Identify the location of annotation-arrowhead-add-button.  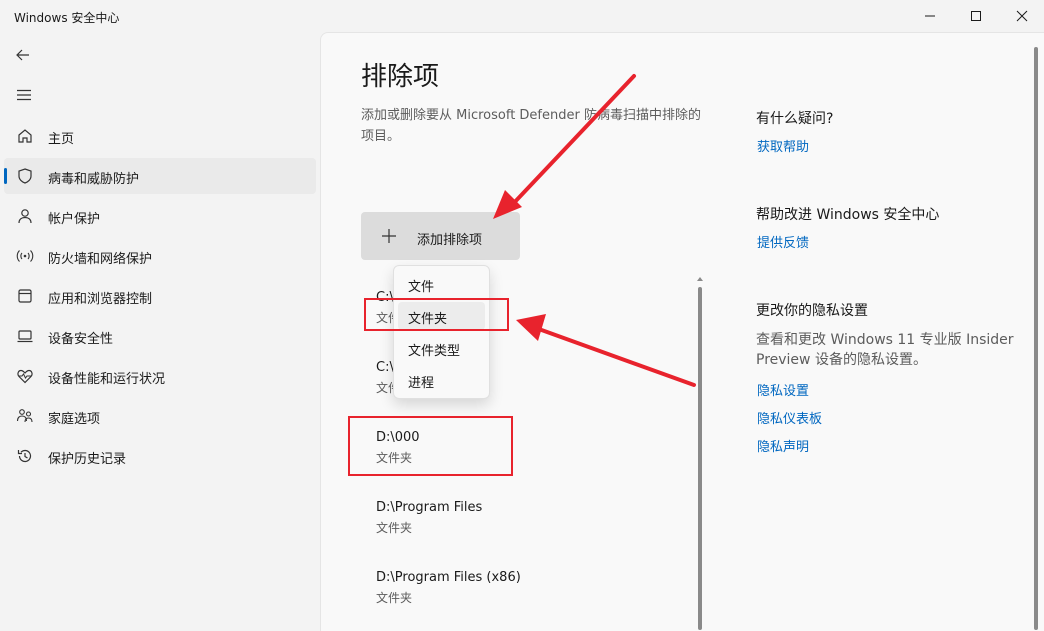
(507, 204).